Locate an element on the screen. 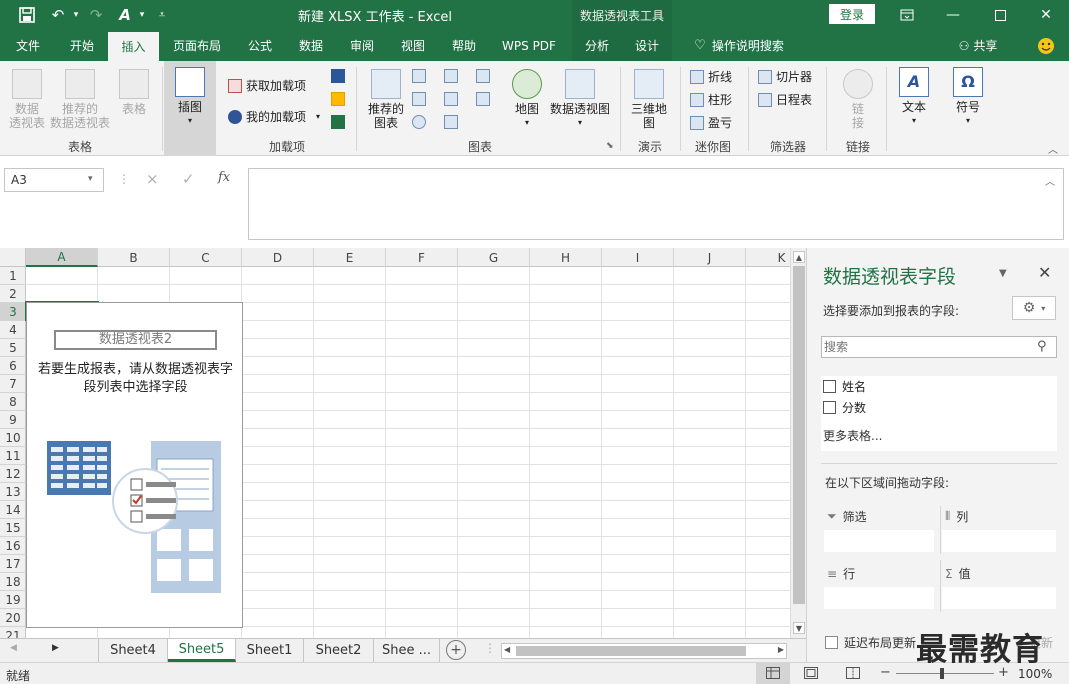 The image size is (1069, 684). row-header-18: 18 is located at coordinates (13, 582).